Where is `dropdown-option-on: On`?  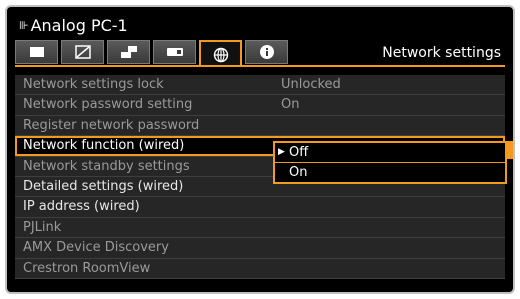
dropdown-option-on: On is located at coordinates (390, 172).